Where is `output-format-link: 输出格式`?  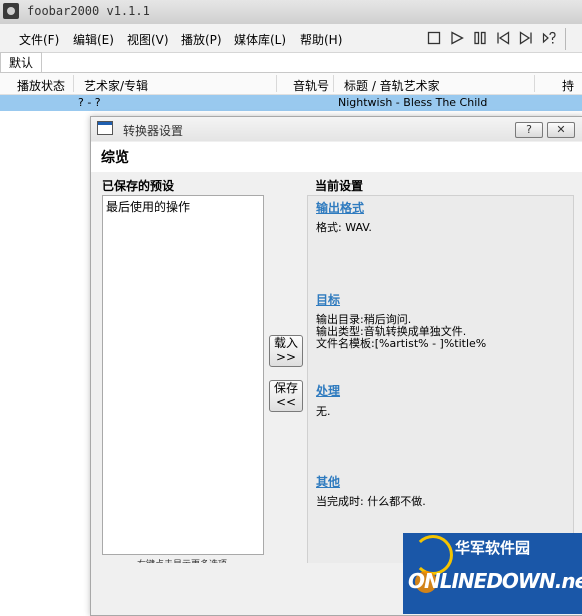 output-format-link: 输出格式 is located at coordinates (340, 207).